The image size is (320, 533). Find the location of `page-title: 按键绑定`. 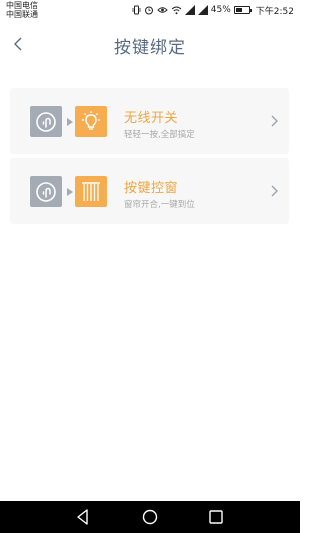

page-title: 按键绑定 is located at coordinates (150, 48).